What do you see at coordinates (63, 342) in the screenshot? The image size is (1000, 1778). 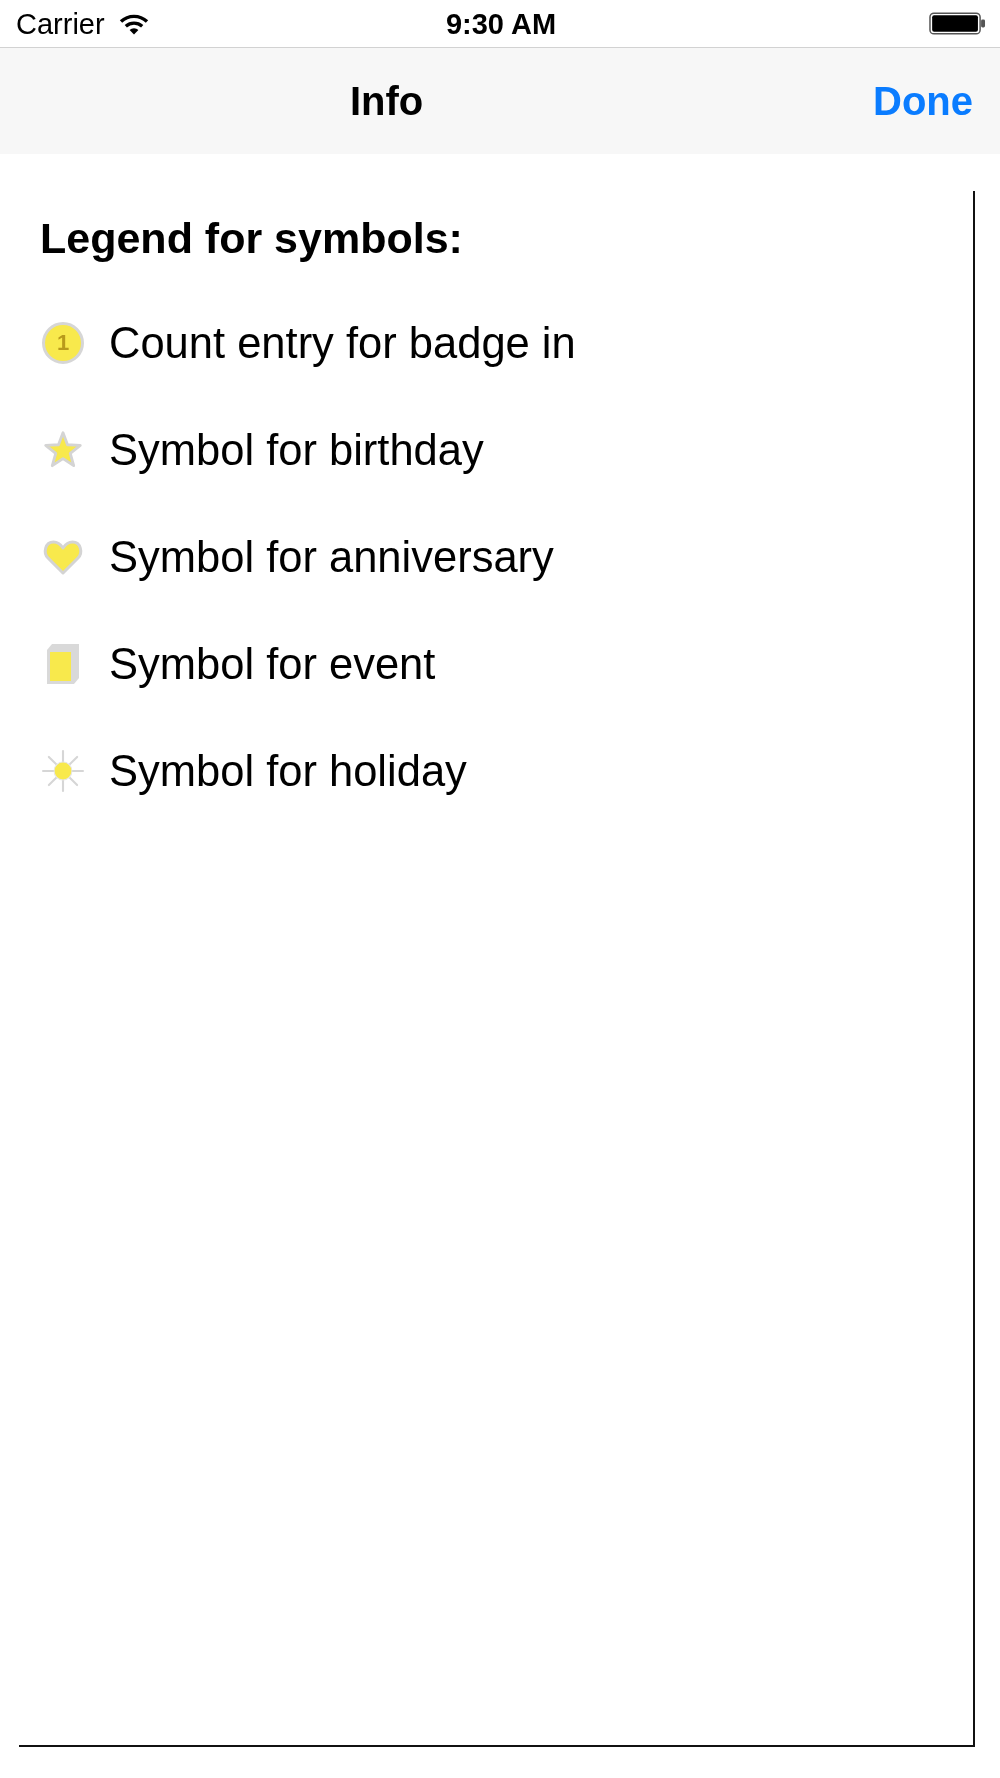 I see `count-badge: 1` at bounding box center [63, 342].